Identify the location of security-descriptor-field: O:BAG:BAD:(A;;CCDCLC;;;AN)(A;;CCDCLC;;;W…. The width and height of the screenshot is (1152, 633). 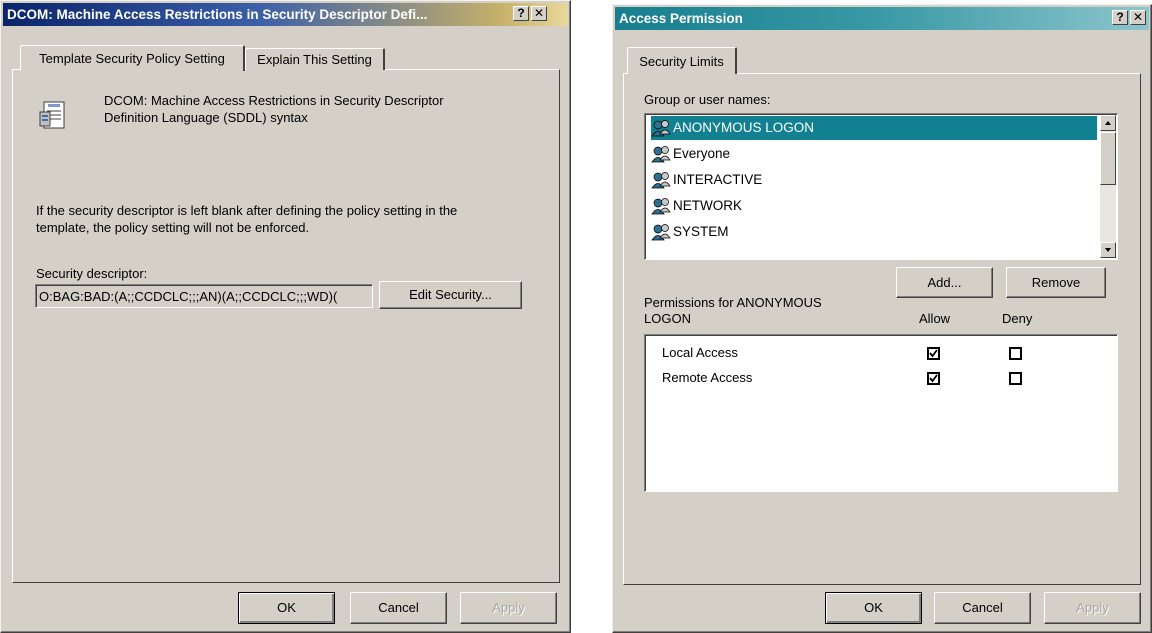
(204, 296).